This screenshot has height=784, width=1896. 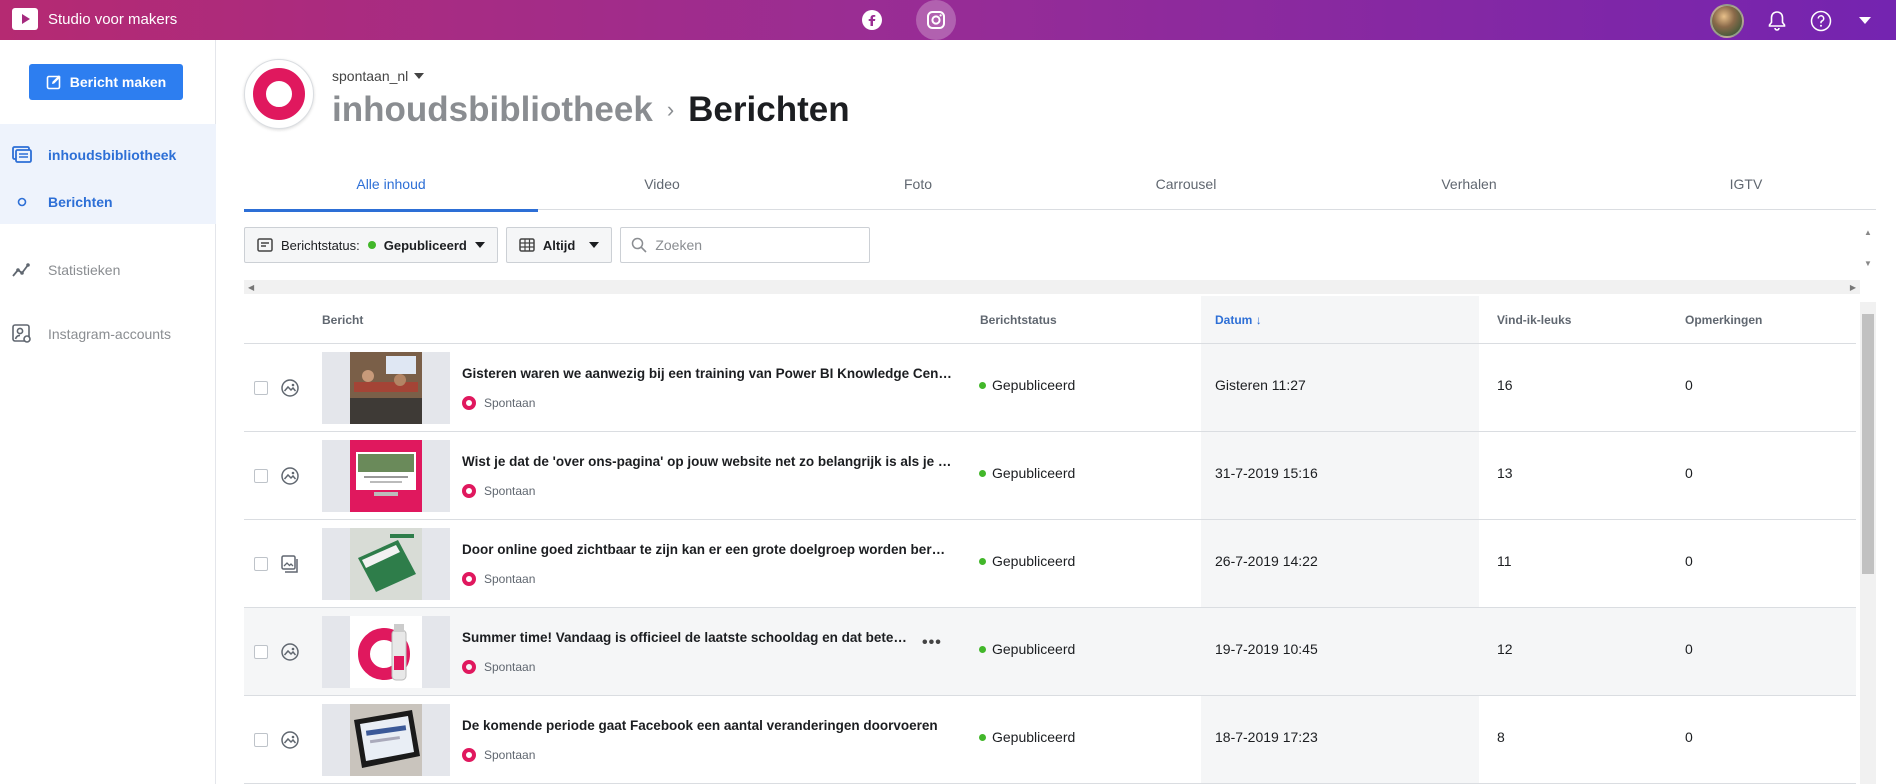 I want to click on account-name: spontaan_nl, so click(x=370, y=76).